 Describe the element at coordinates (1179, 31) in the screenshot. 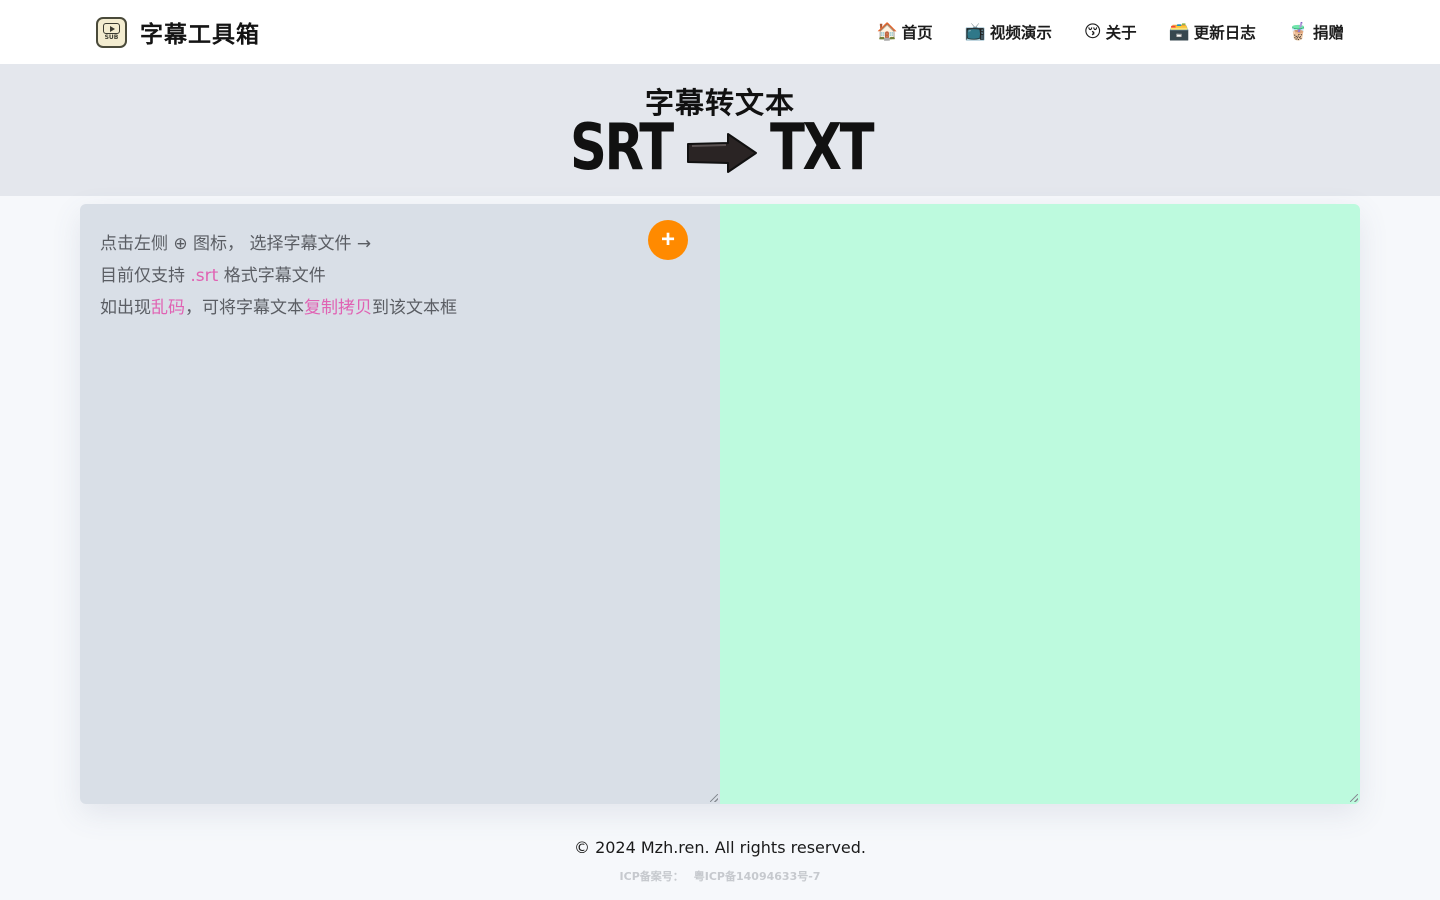

I see `card-box-icon: 🗃️` at that location.